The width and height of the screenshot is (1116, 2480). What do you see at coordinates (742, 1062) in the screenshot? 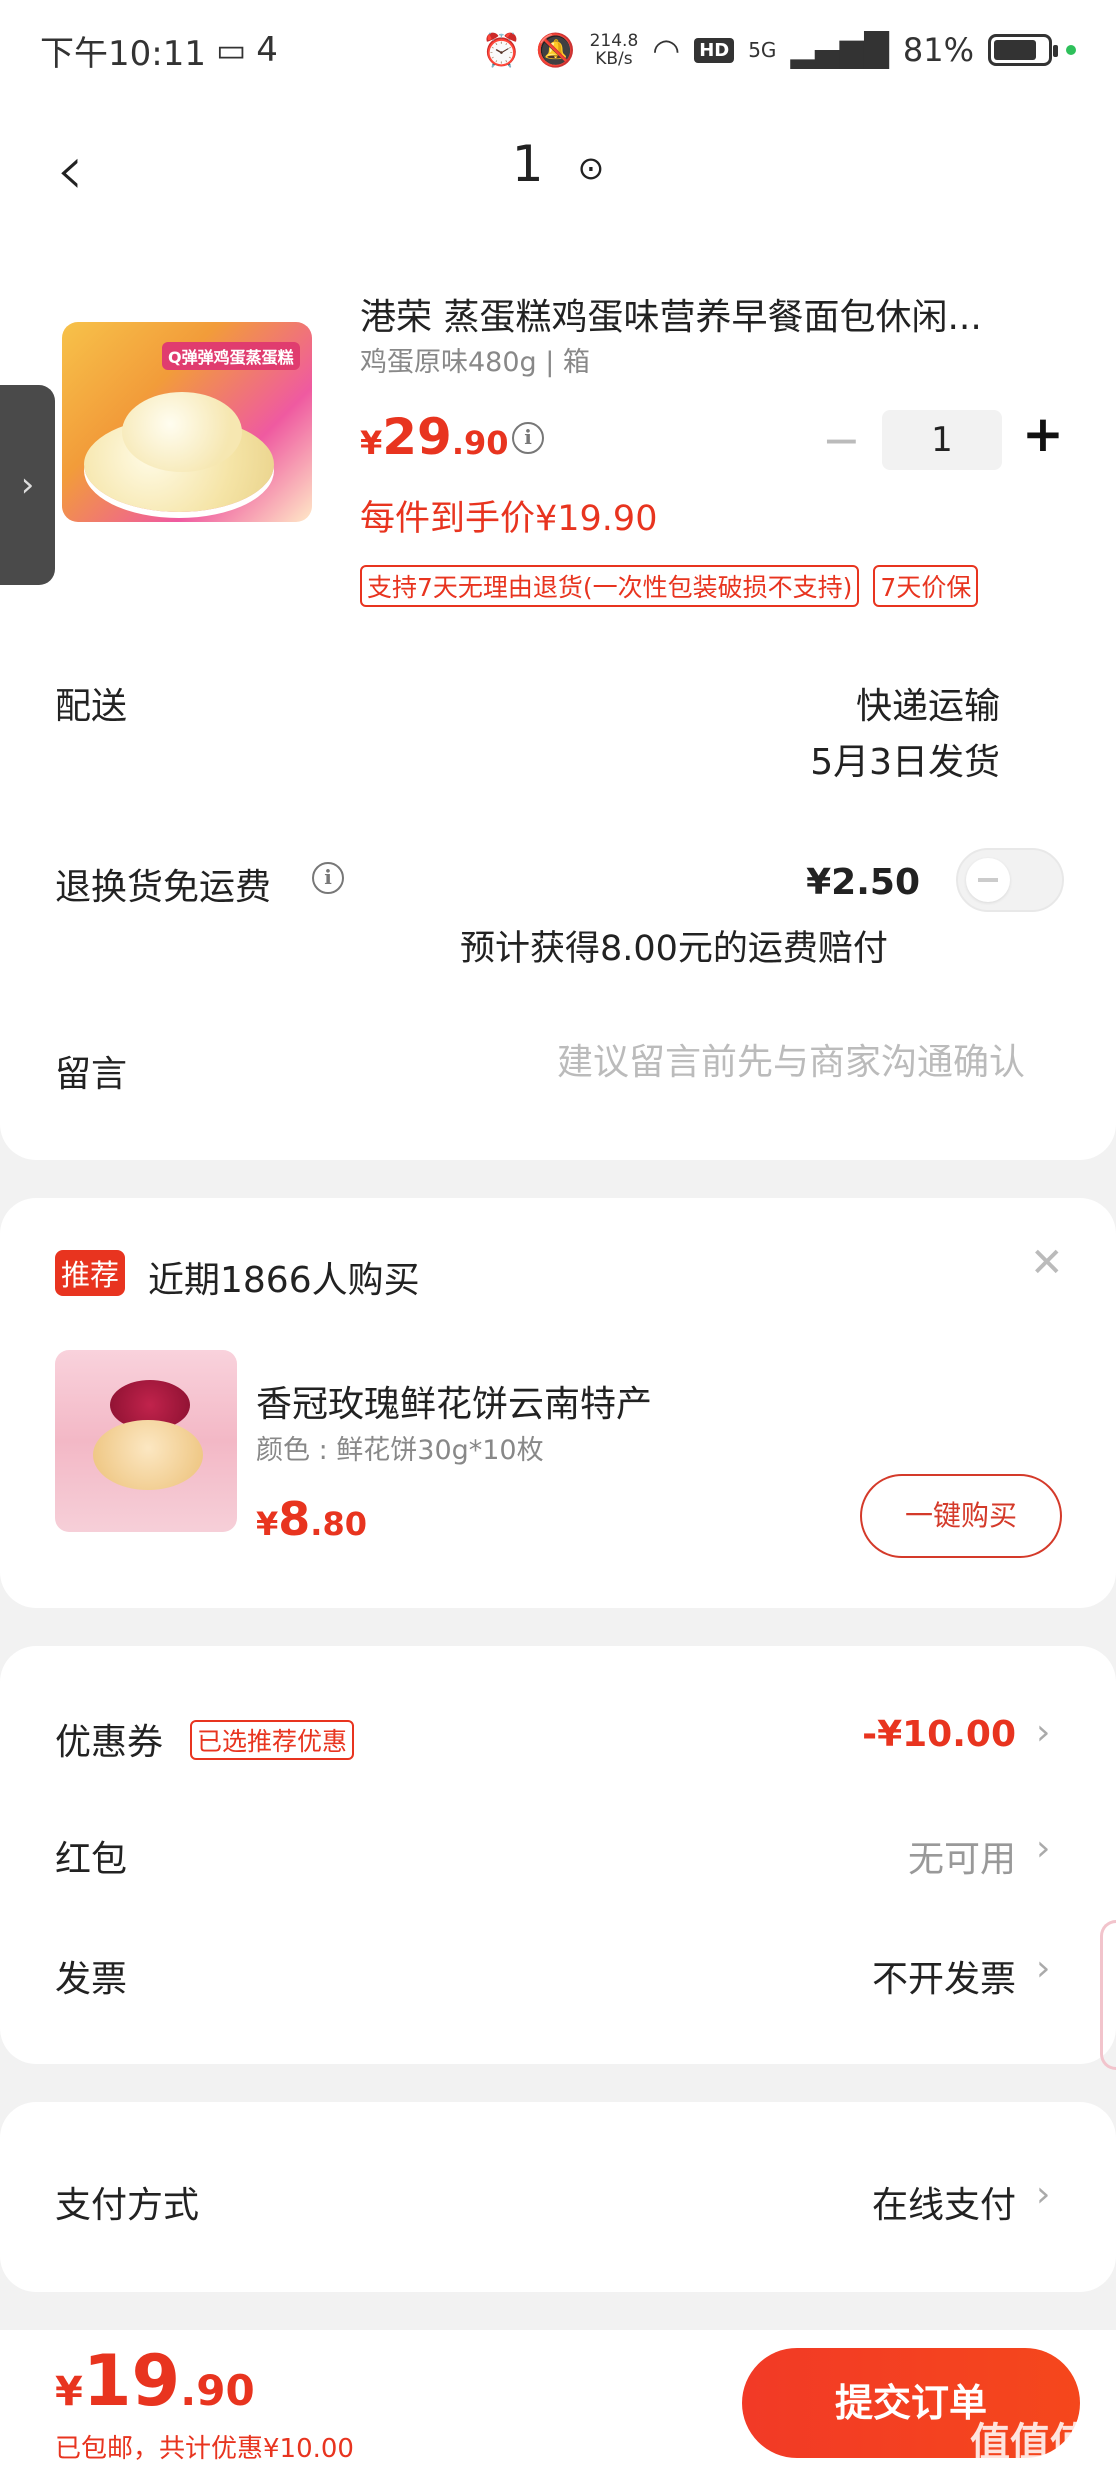
I see `message-input` at bounding box center [742, 1062].